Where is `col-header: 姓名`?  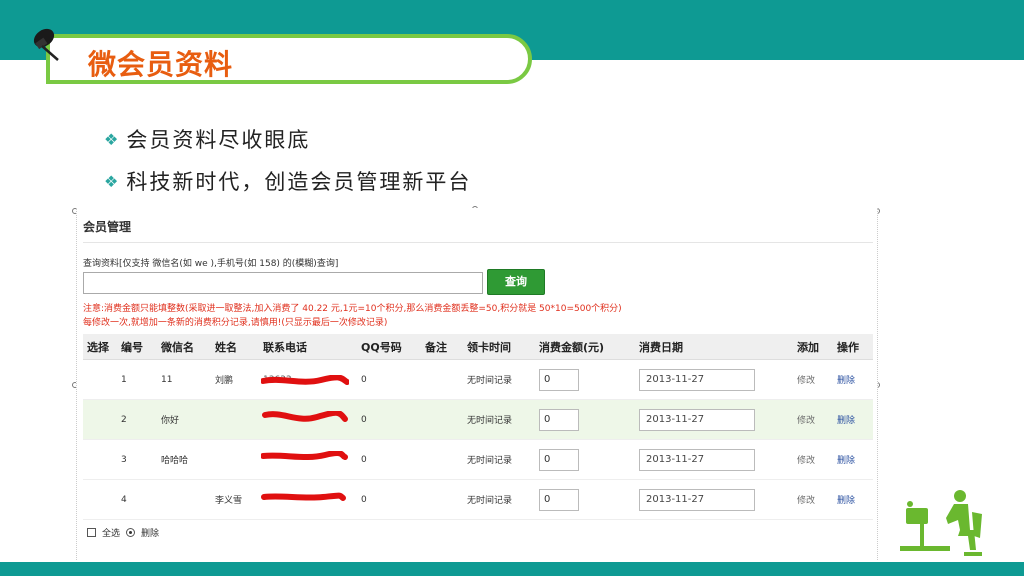
col-header: 姓名 is located at coordinates (226, 347).